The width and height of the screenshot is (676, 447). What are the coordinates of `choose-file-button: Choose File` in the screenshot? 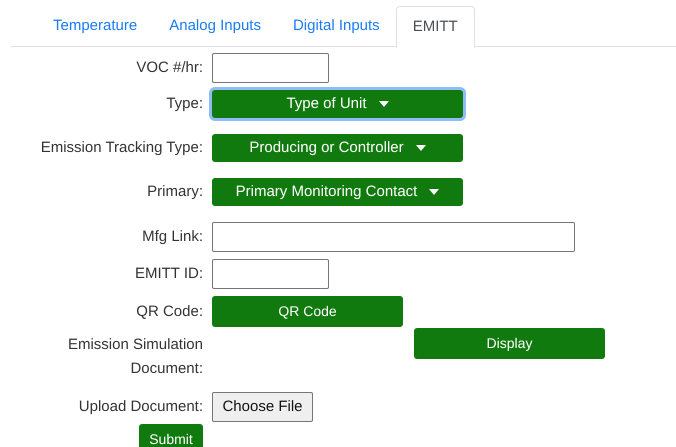 It's located at (262, 407).